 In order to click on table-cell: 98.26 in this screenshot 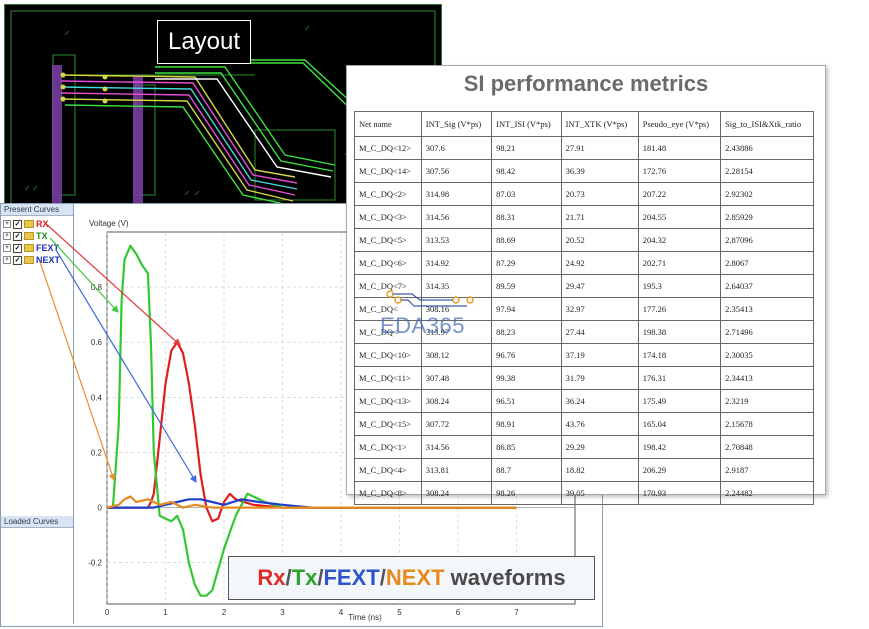, I will do `click(526, 493)`.